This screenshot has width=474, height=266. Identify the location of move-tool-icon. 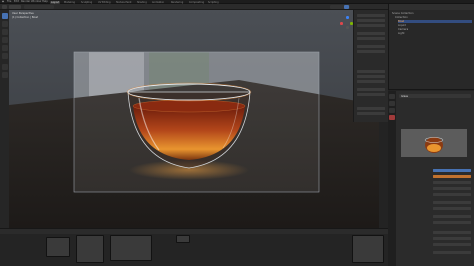
(4, 32).